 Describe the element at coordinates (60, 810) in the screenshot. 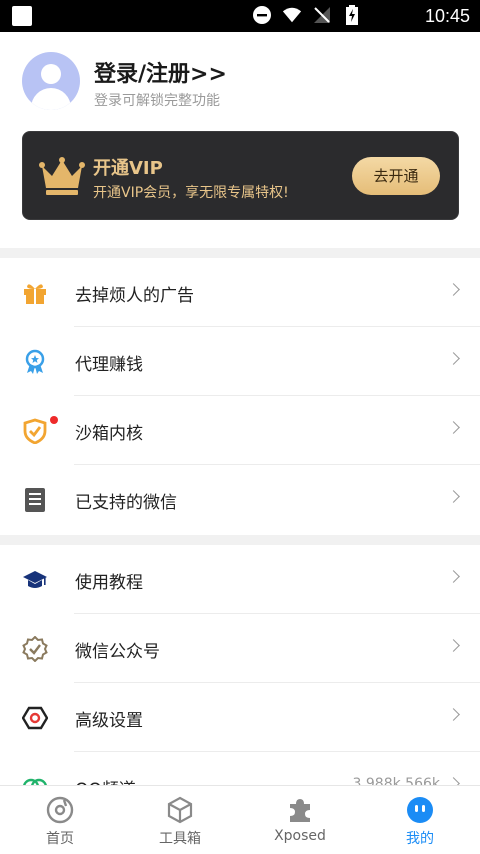

I see `home-disc-icon` at that location.